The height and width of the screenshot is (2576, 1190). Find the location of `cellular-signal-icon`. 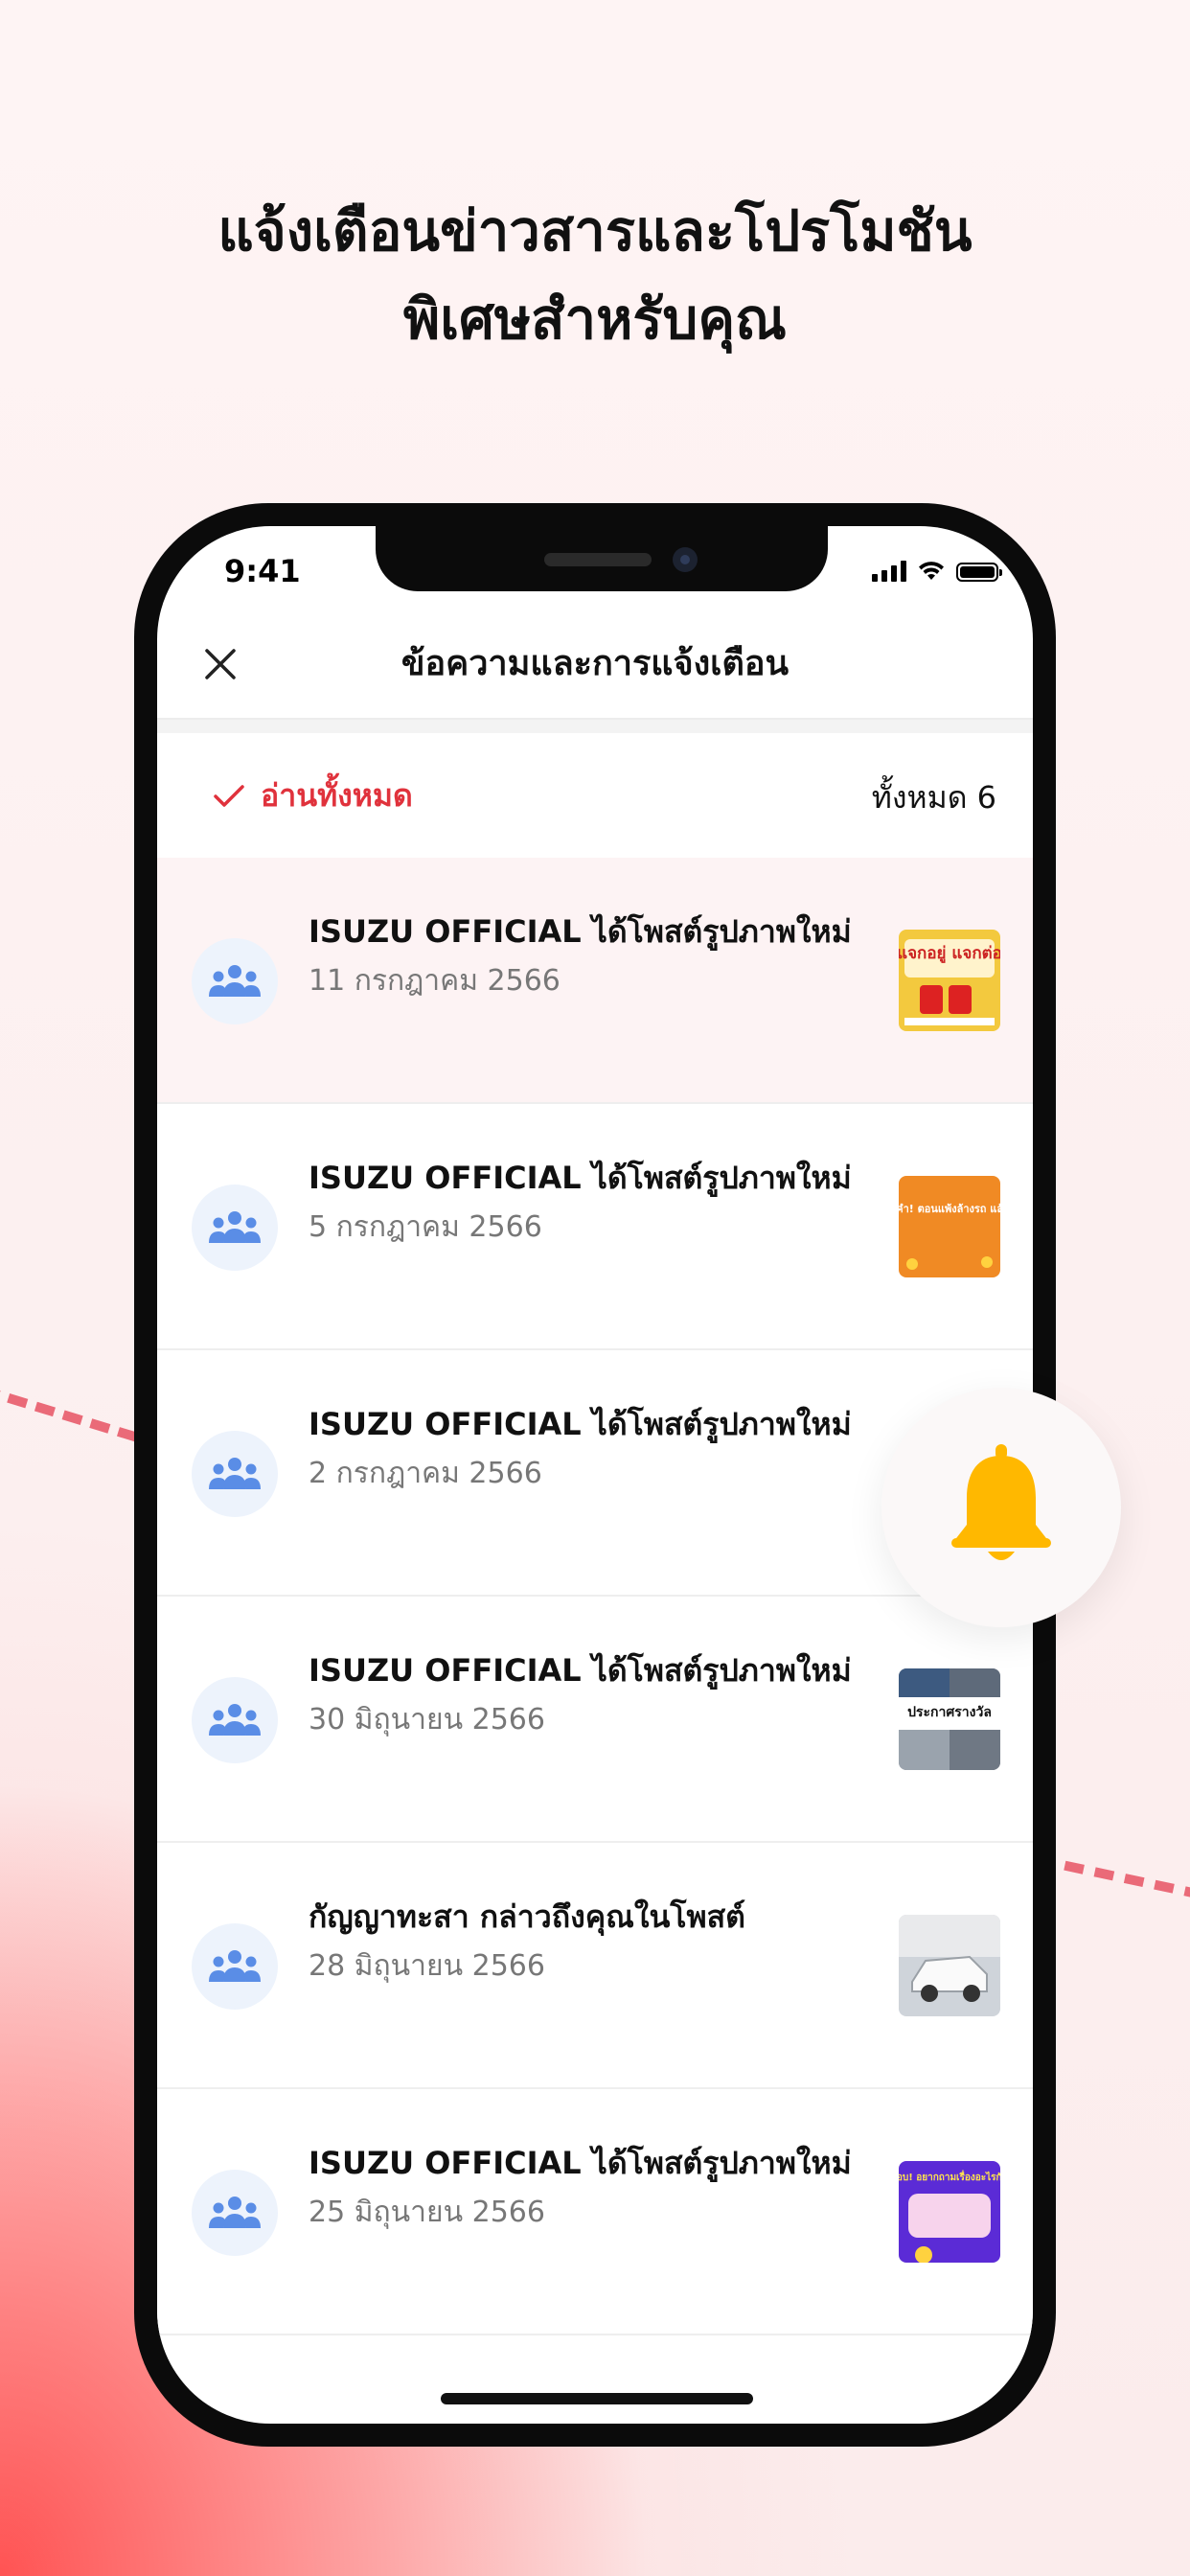

cellular-signal-icon is located at coordinates (889, 571).